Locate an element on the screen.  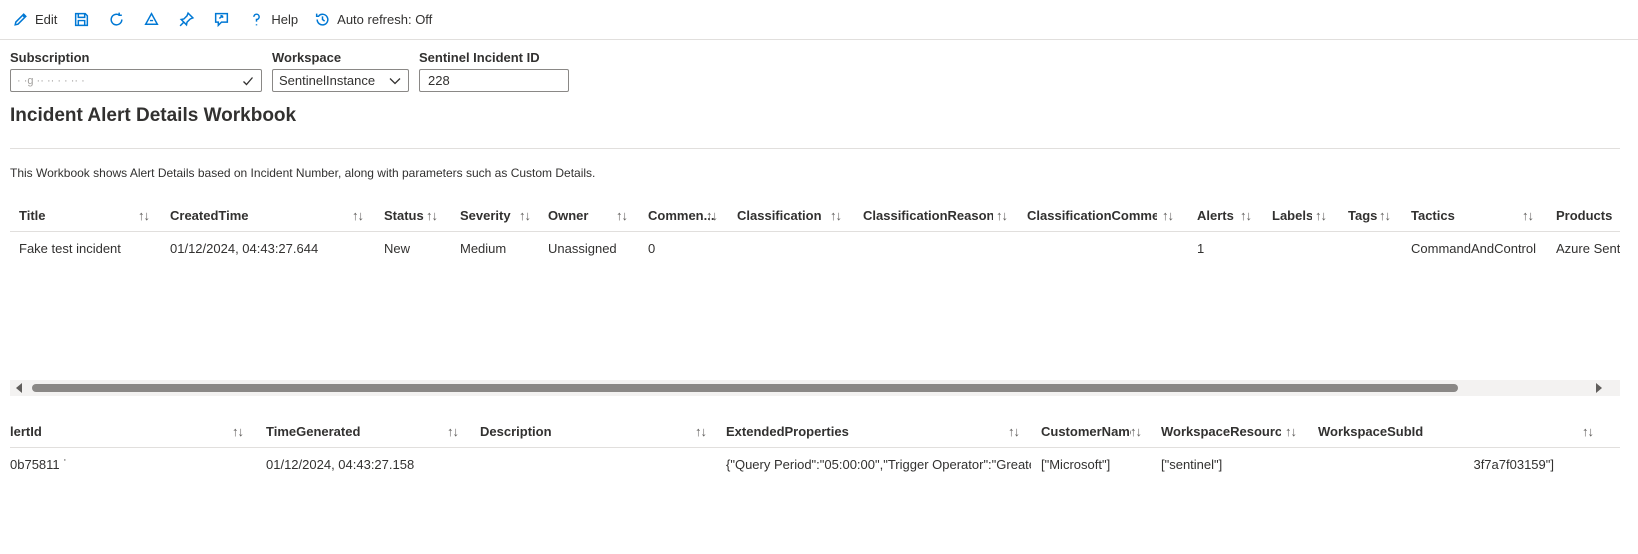
column-header-workspaceresourceid: WorkspaceResourceId is located at coordinates (1221, 431).